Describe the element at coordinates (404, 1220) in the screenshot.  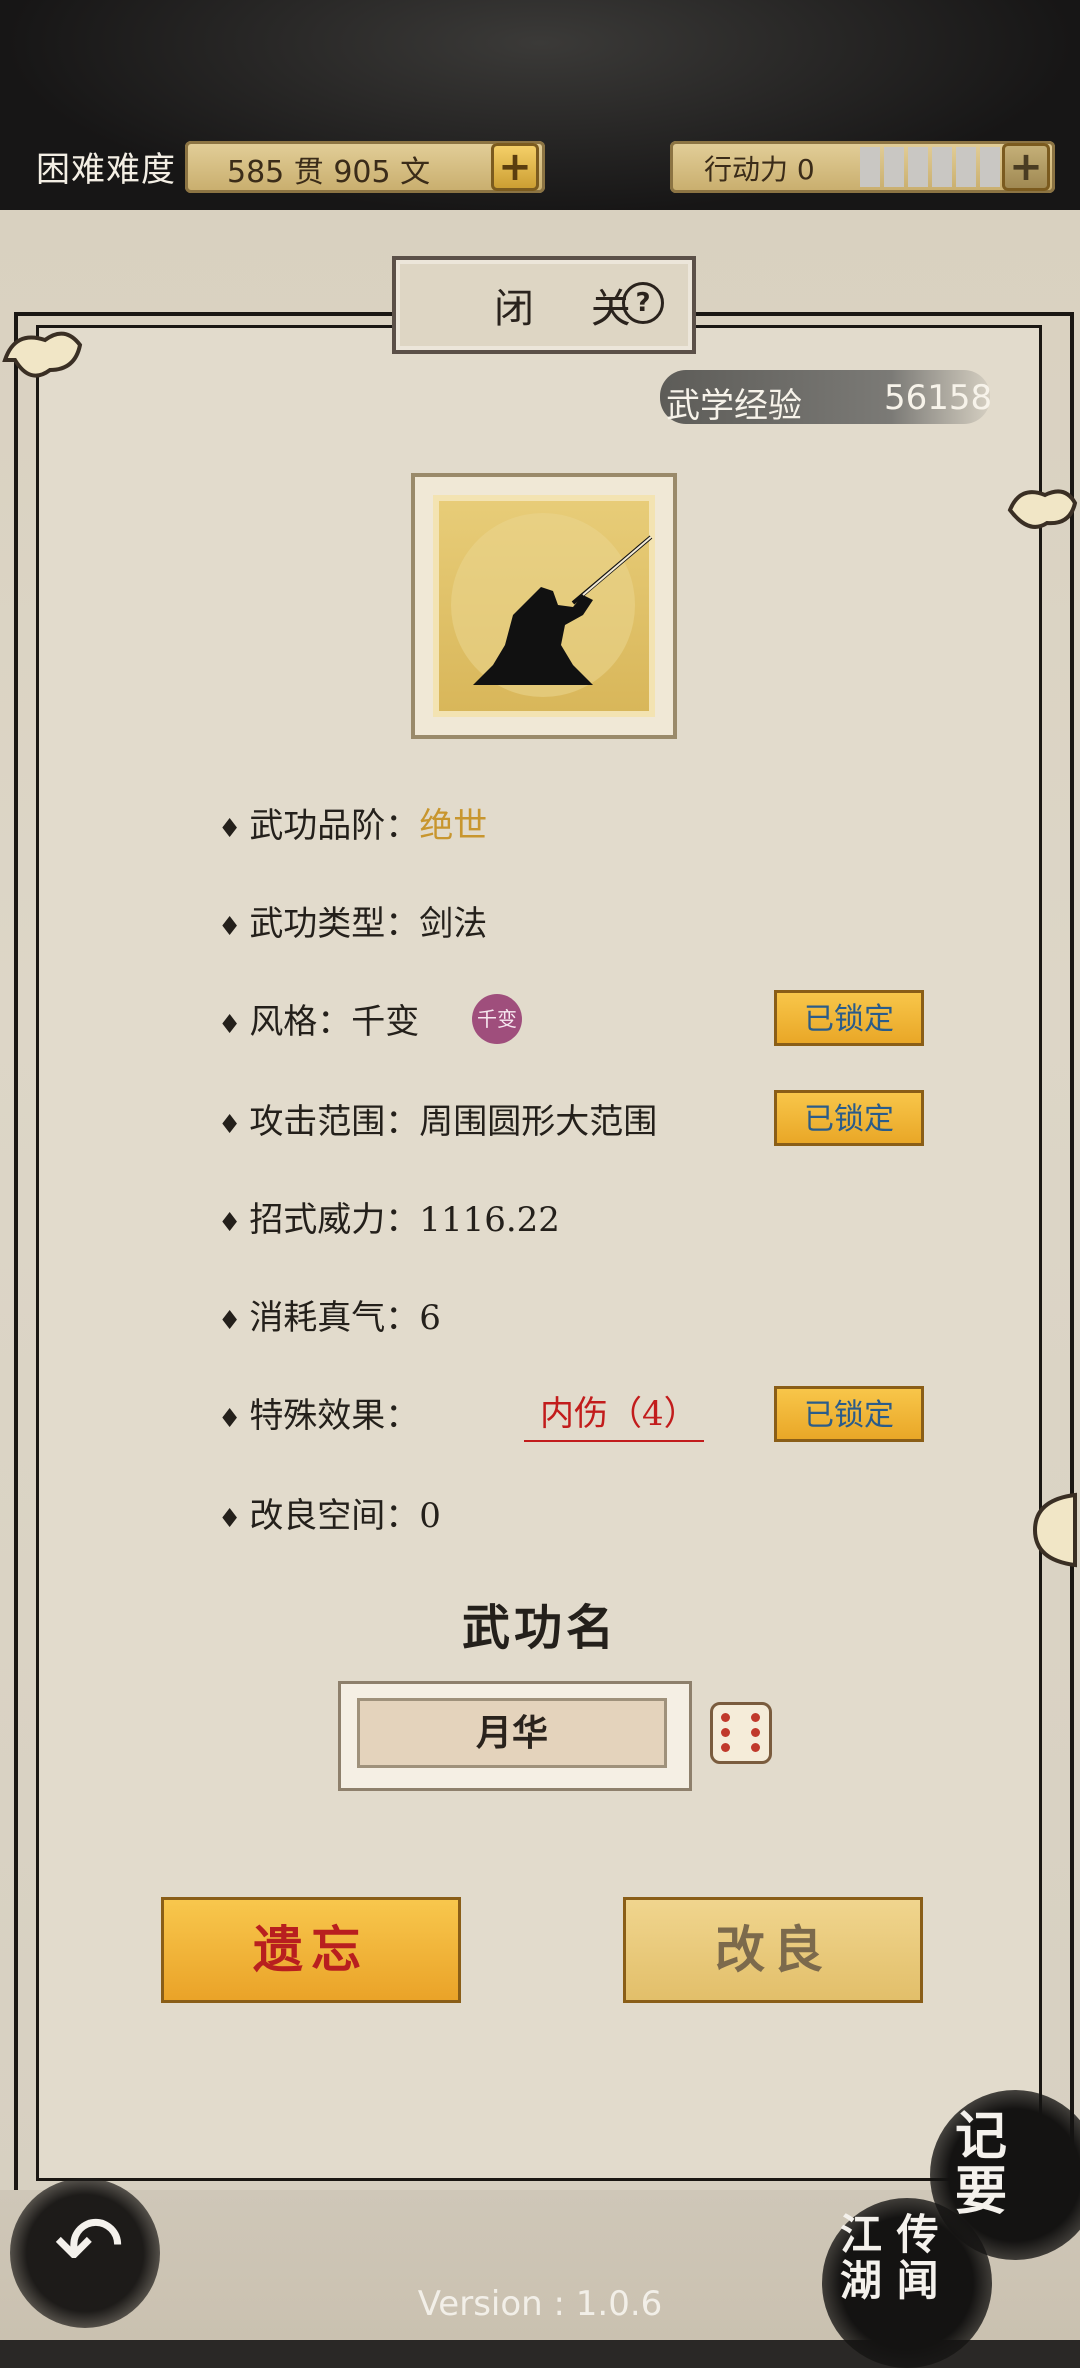
I see `stat-power-label: 招式威力：1116.22` at that location.